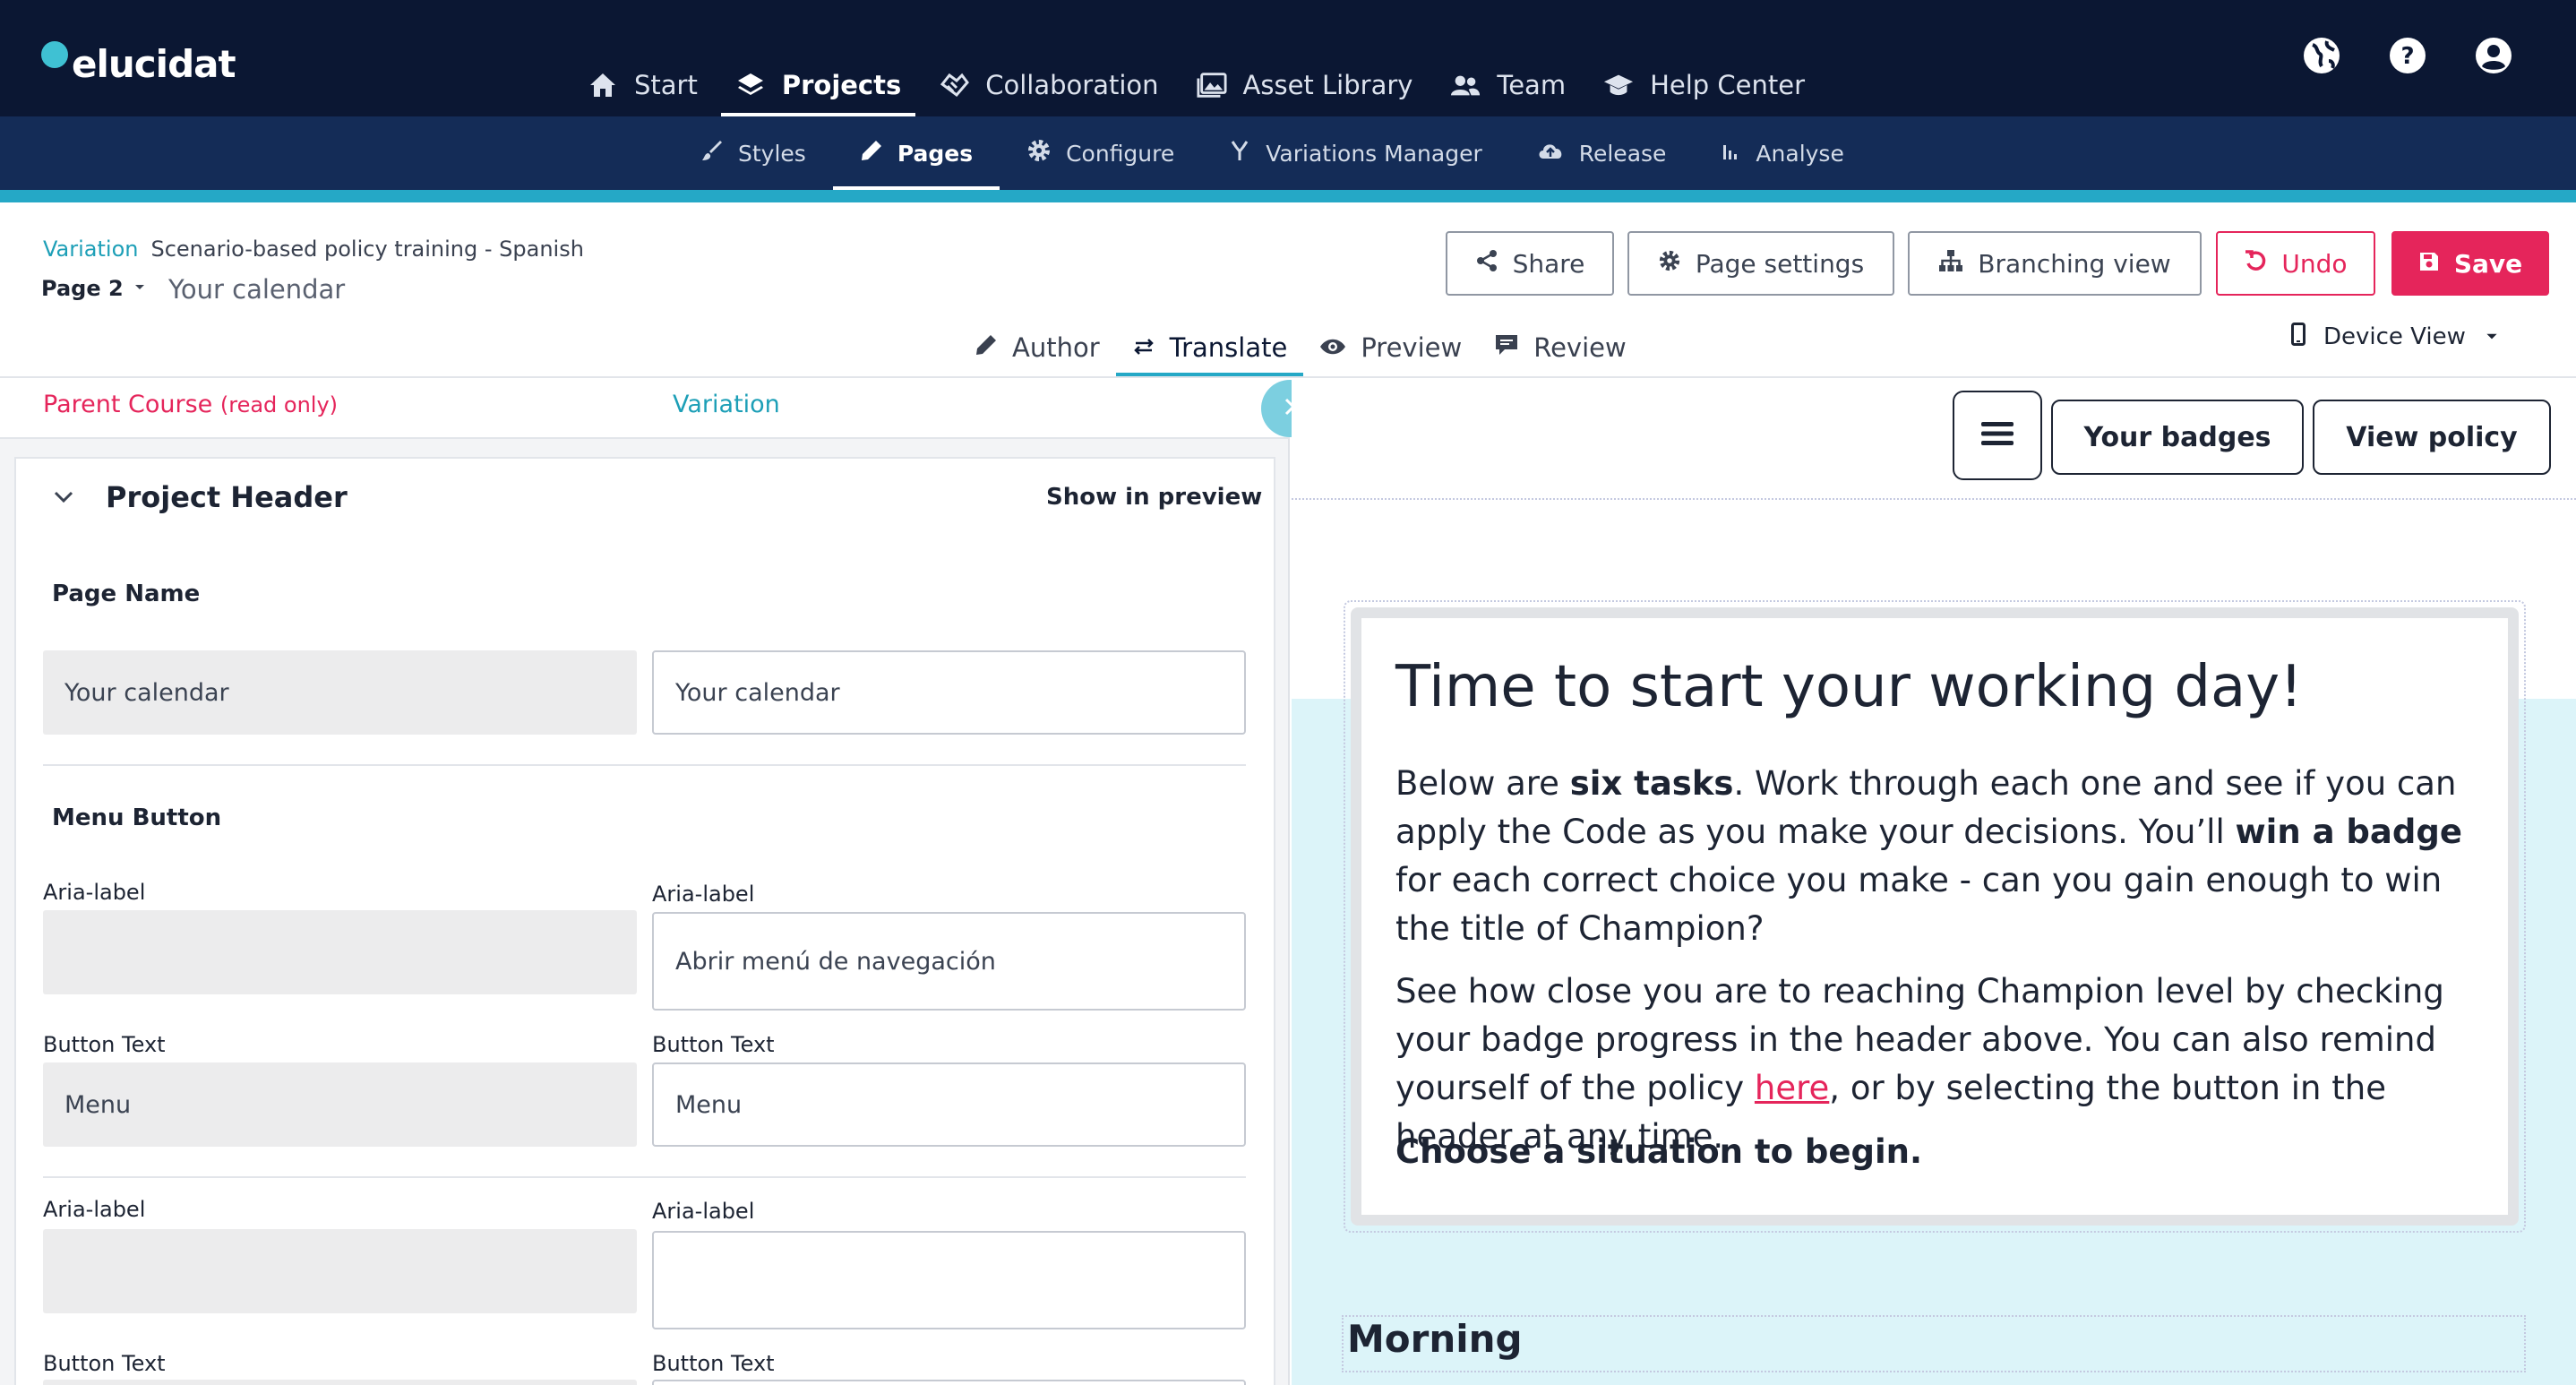  I want to click on show-in-preview-link: Show in preview, so click(1154, 497).